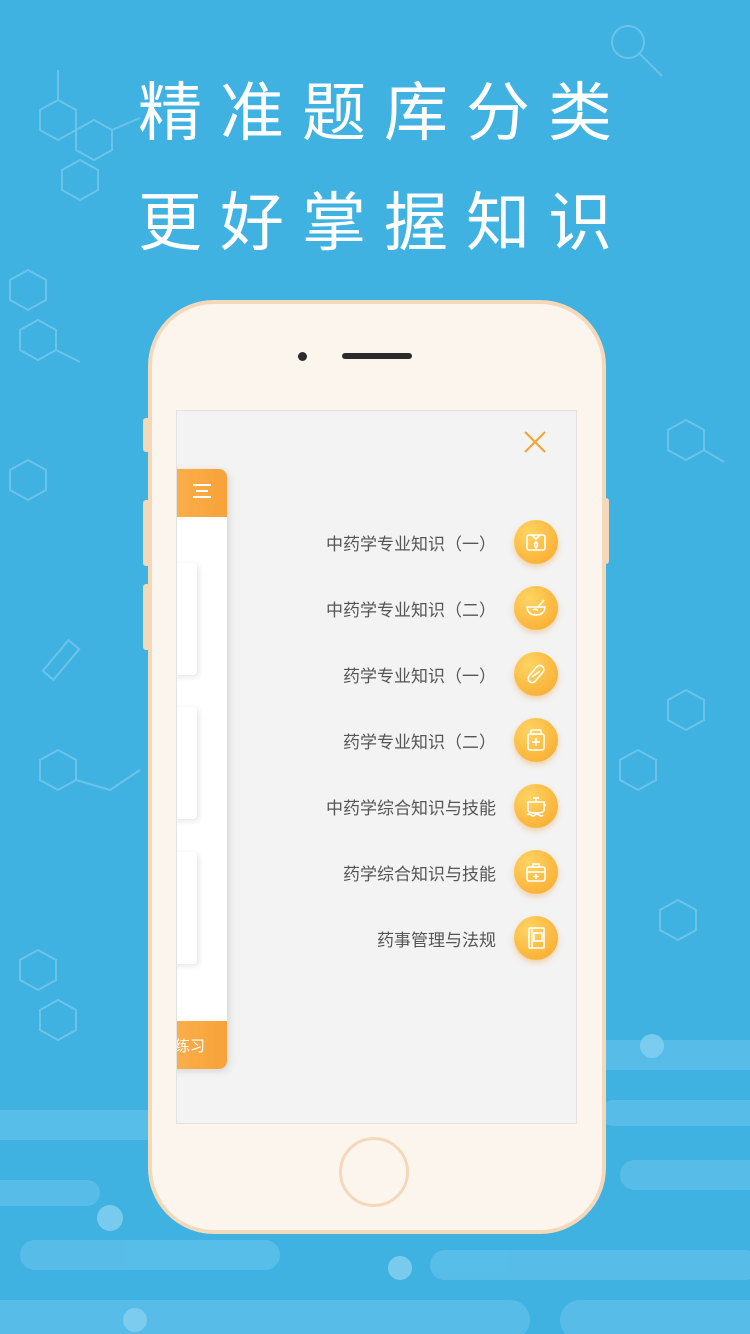 The image size is (750, 1334). Describe the element at coordinates (190, 1046) in the screenshot. I see `practice-button-label: 练习` at that location.